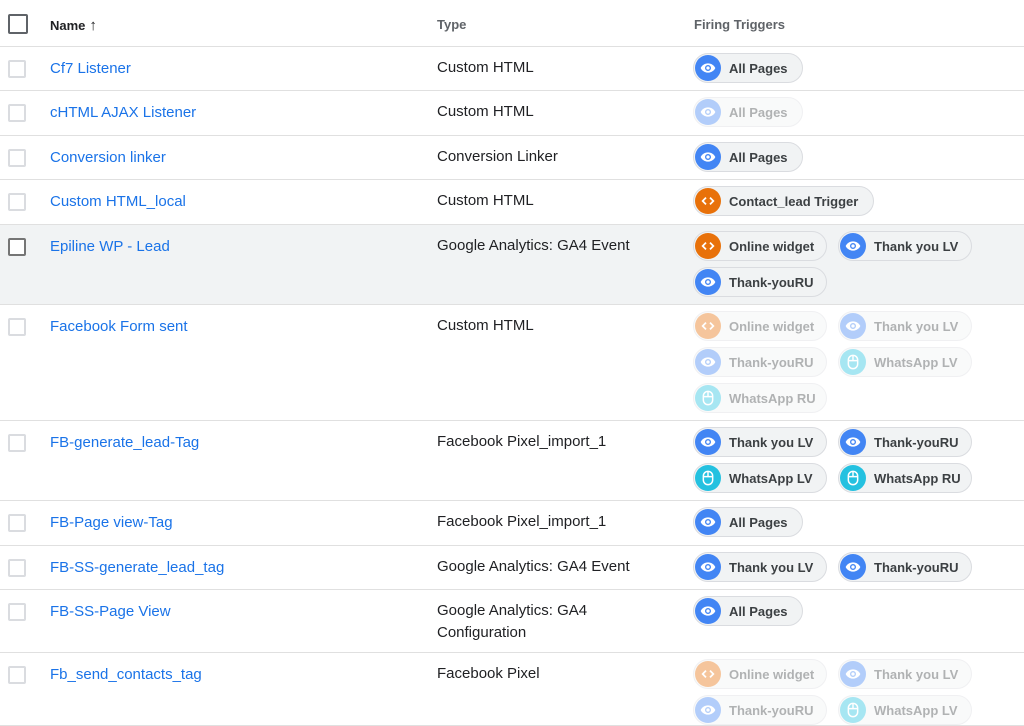 This screenshot has width=1024, height=726. I want to click on column-header-type: Type, so click(451, 24).